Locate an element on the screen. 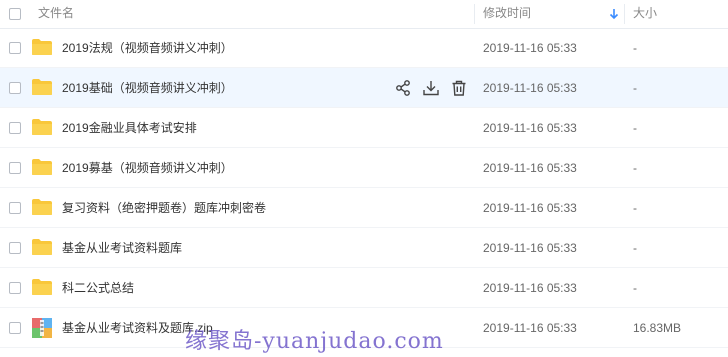 This screenshot has height=357, width=728. file-row: 2019募基（视频音频讲义冲刺） 2019-11-16 05:33 - is located at coordinates (364, 168).